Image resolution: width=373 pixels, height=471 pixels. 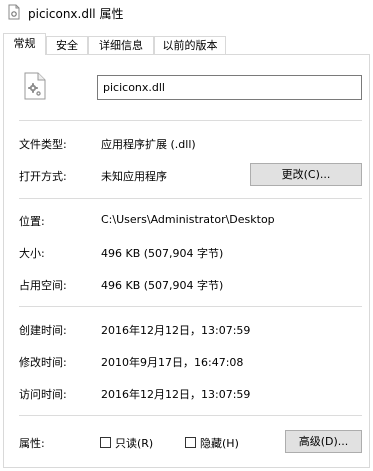 I want to click on window-title: piciconx.dll 属性, so click(x=76, y=14).